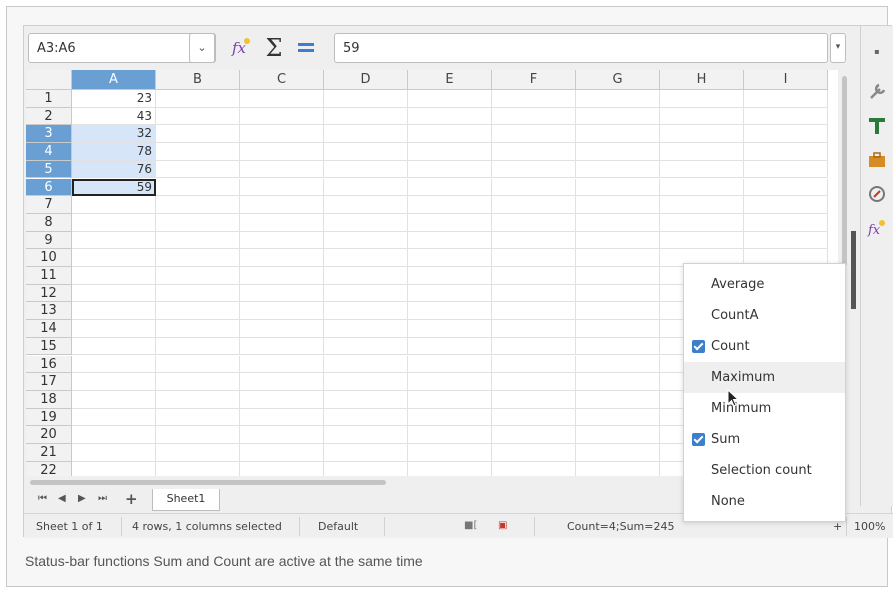  I want to click on cell-a18, so click(114, 399).